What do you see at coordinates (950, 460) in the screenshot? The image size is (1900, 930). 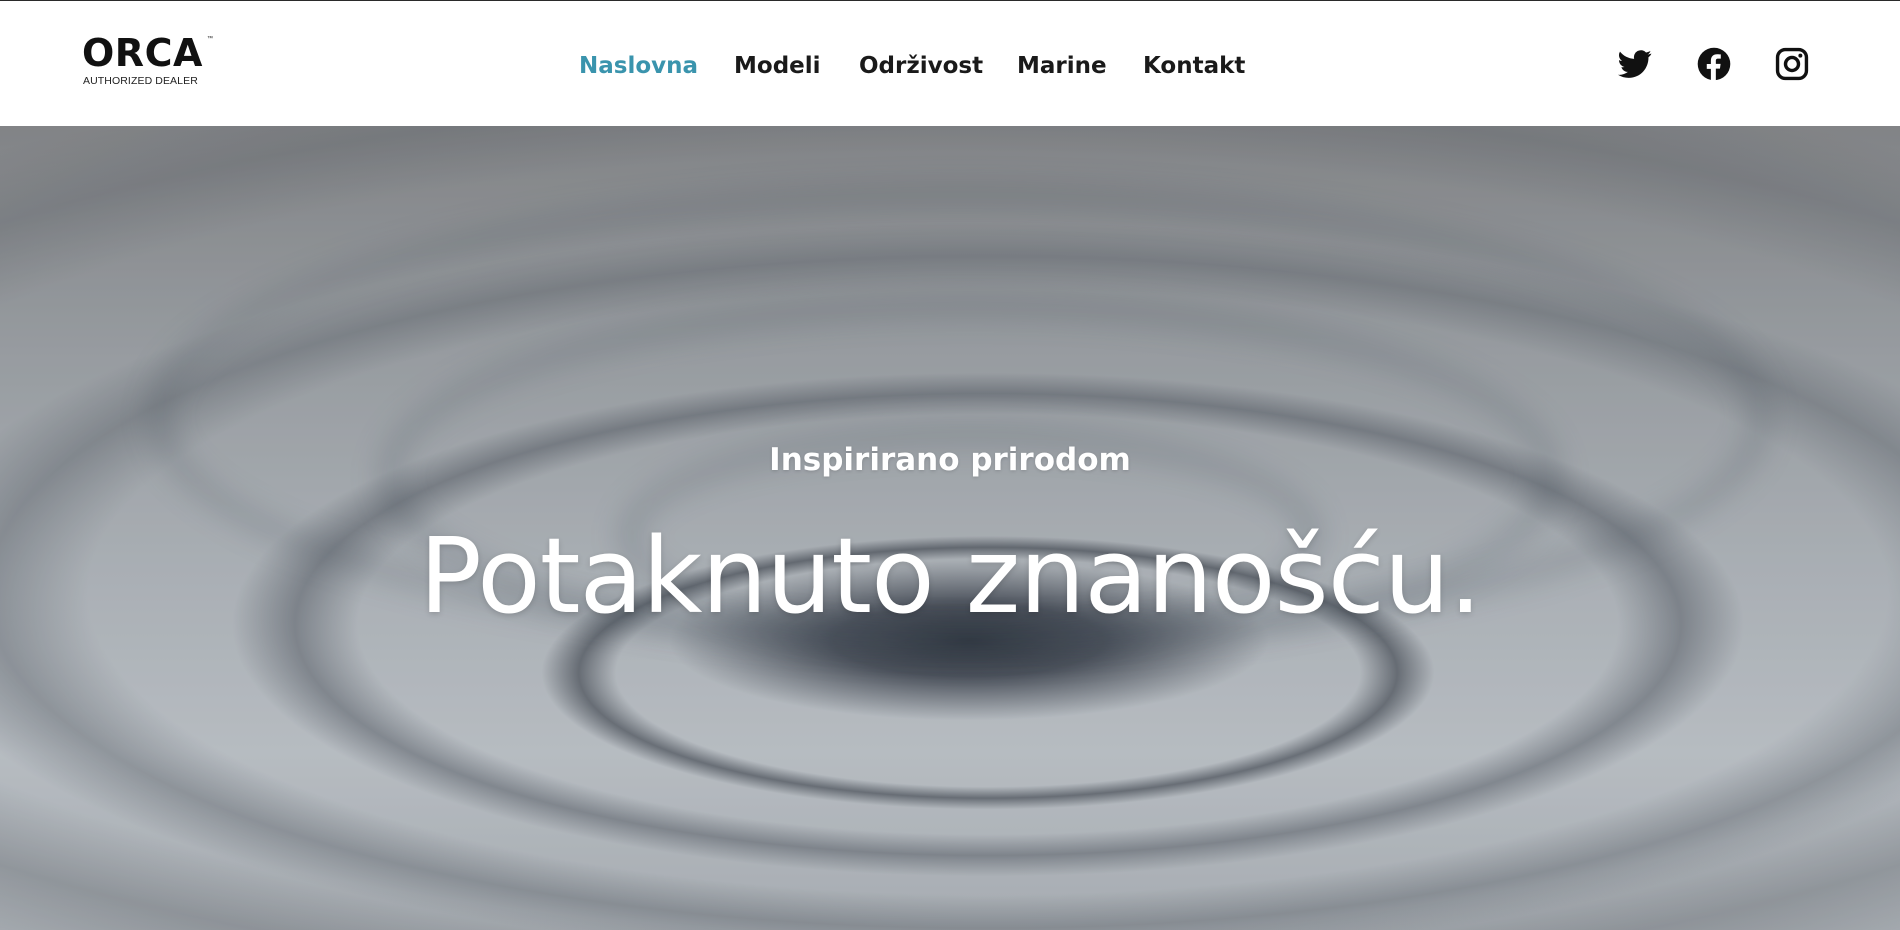 I see `hero-eyebrow: Inspirirano prirodom` at bounding box center [950, 460].